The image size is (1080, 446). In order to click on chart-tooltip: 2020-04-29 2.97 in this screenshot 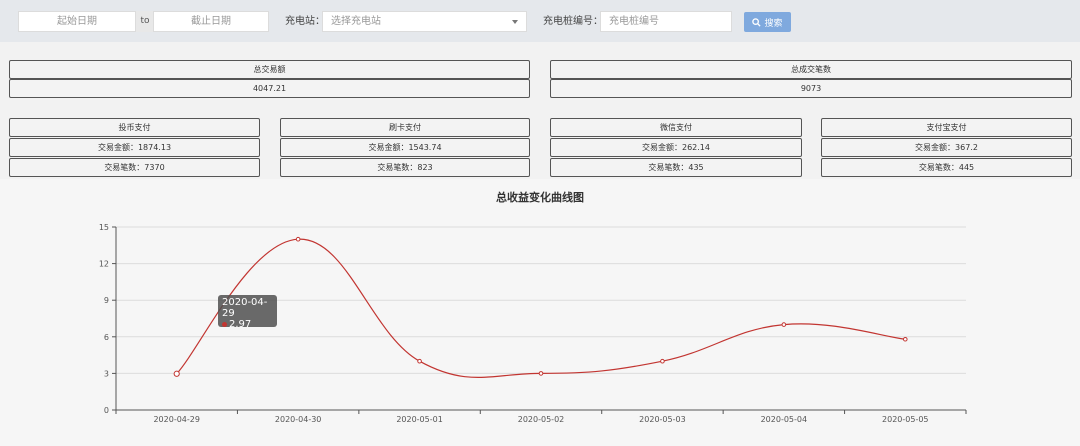, I will do `click(247, 312)`.